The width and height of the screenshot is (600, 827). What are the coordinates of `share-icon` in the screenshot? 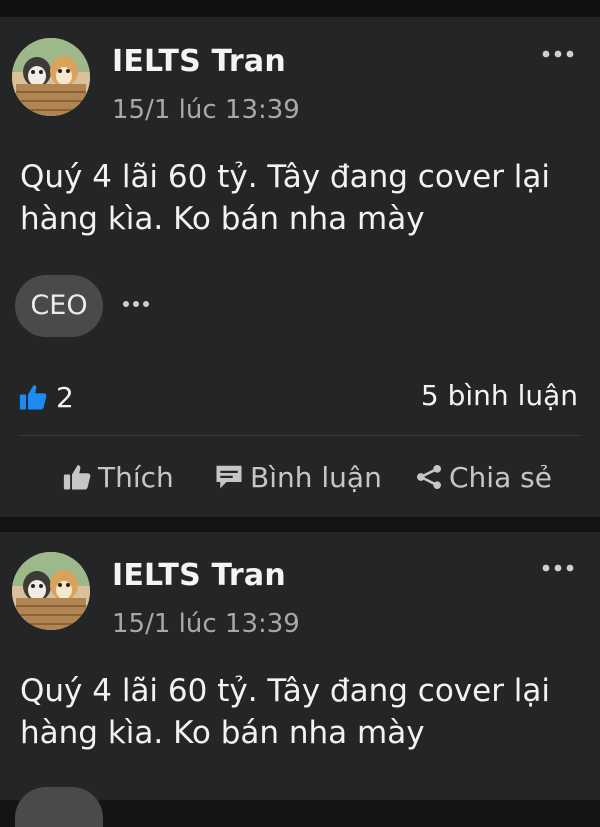 It's located at (429, 477).